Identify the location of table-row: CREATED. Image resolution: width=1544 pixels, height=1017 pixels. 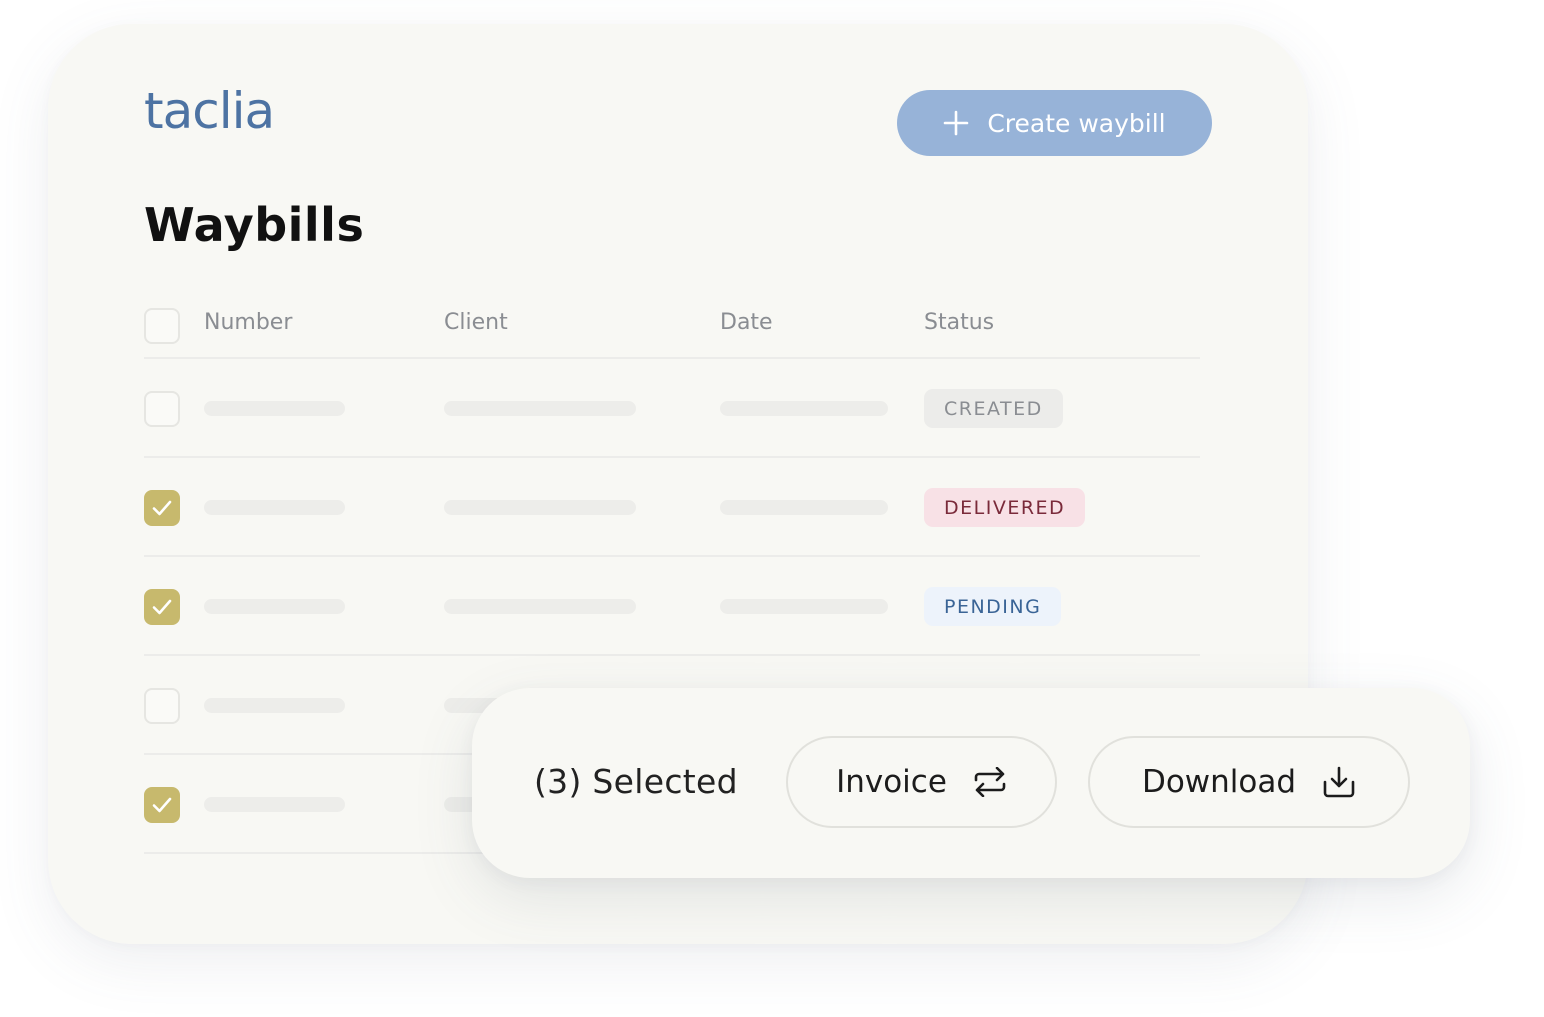
(672, 408).